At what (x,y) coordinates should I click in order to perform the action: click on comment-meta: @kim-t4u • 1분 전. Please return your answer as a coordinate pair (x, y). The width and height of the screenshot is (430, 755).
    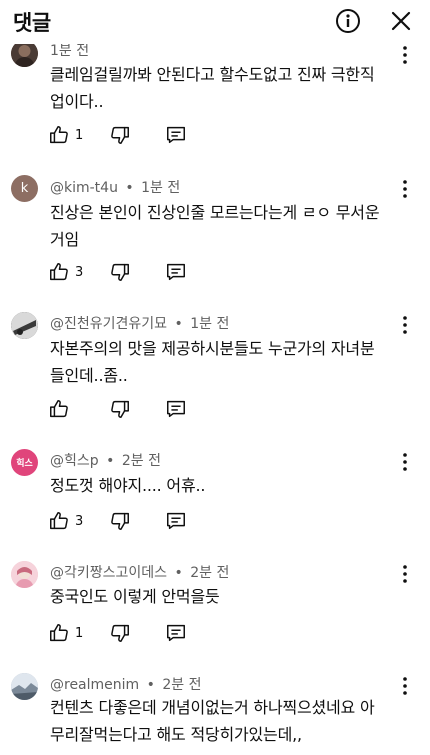
    Looking at the image, I should click on (115, 188).